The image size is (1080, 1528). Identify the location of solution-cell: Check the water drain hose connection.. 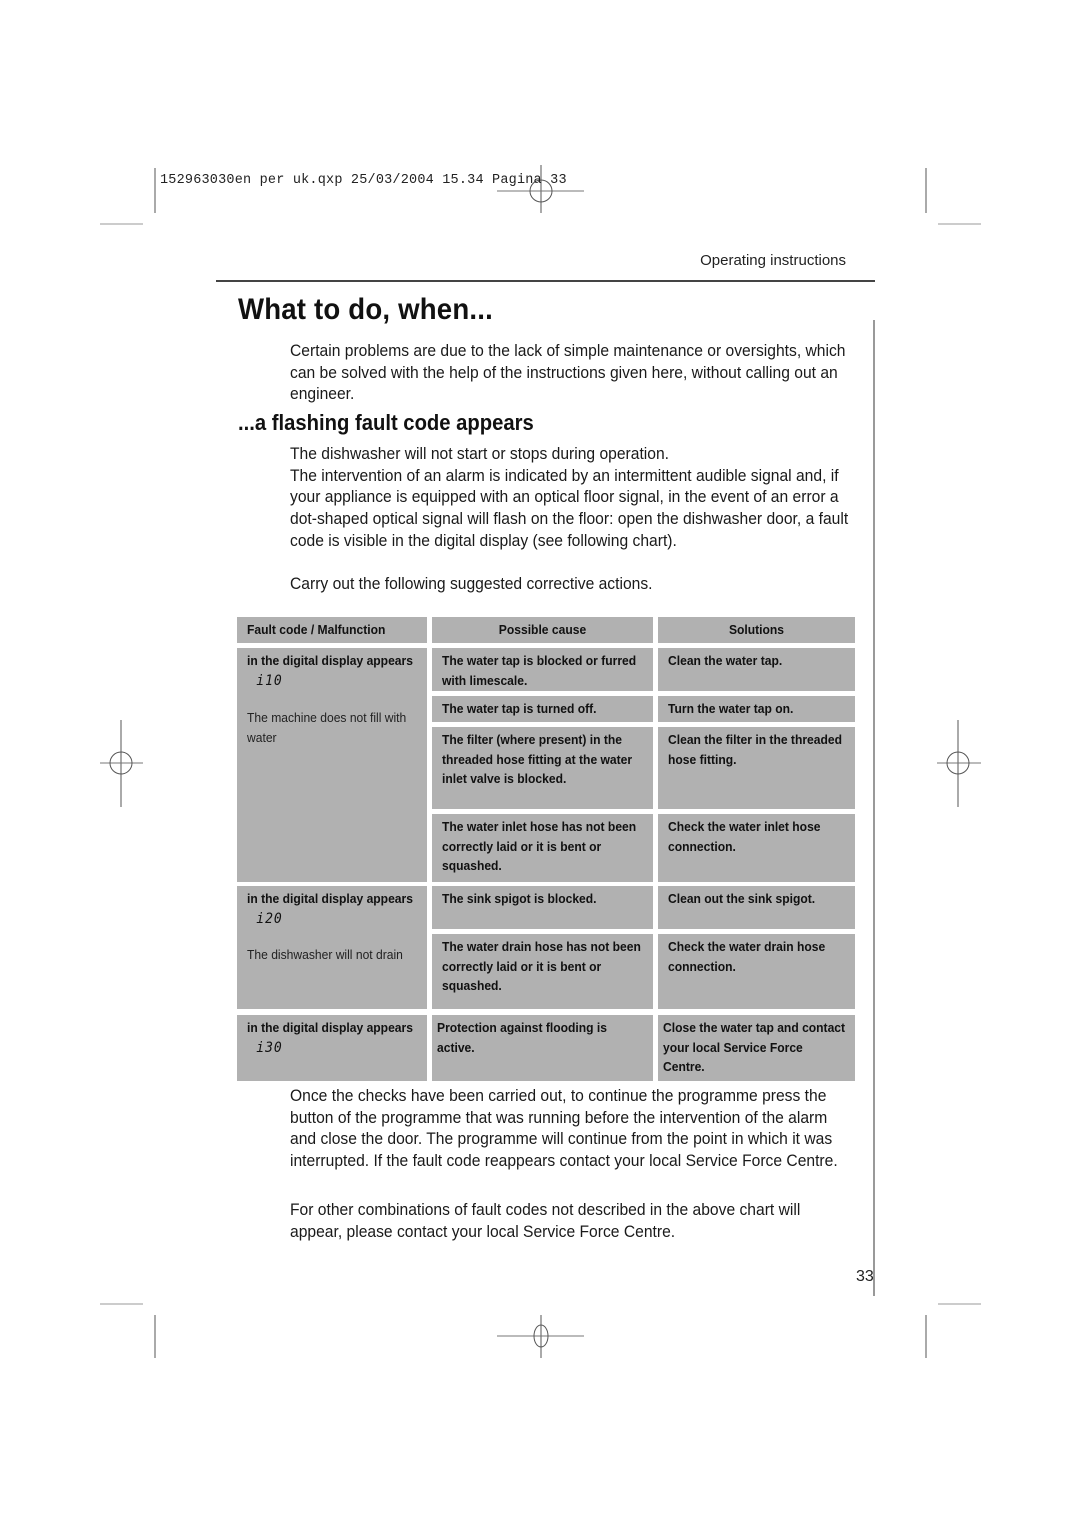
(756, 971).